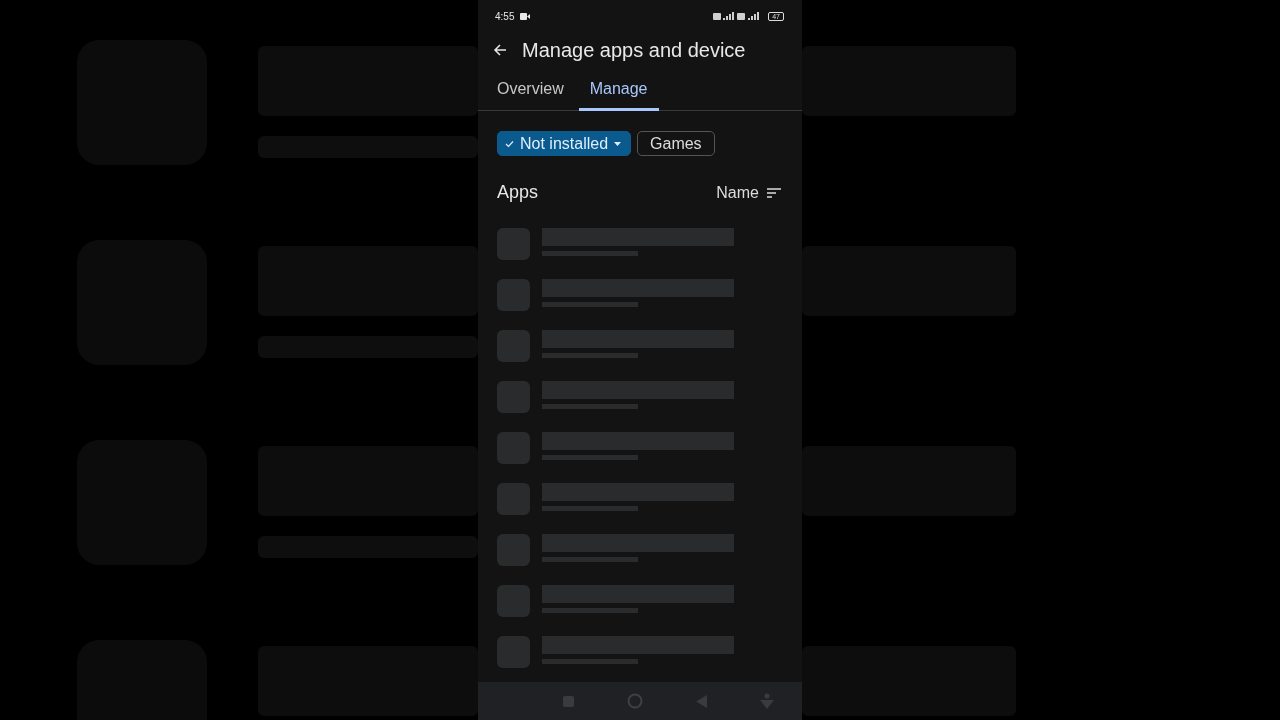  I want to click on tab: Manage, so click(618, 91).